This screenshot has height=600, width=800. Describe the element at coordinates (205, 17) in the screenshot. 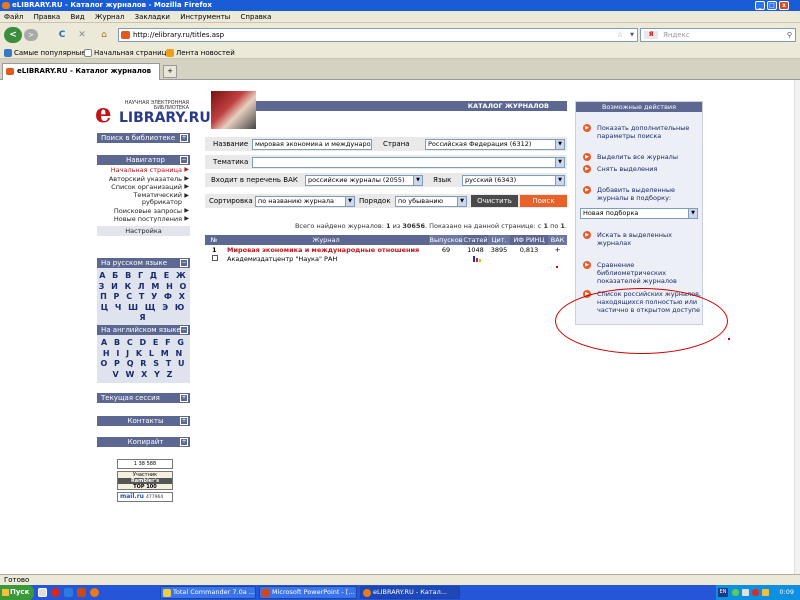

I see `menu-tools: Инструменты` at that location.